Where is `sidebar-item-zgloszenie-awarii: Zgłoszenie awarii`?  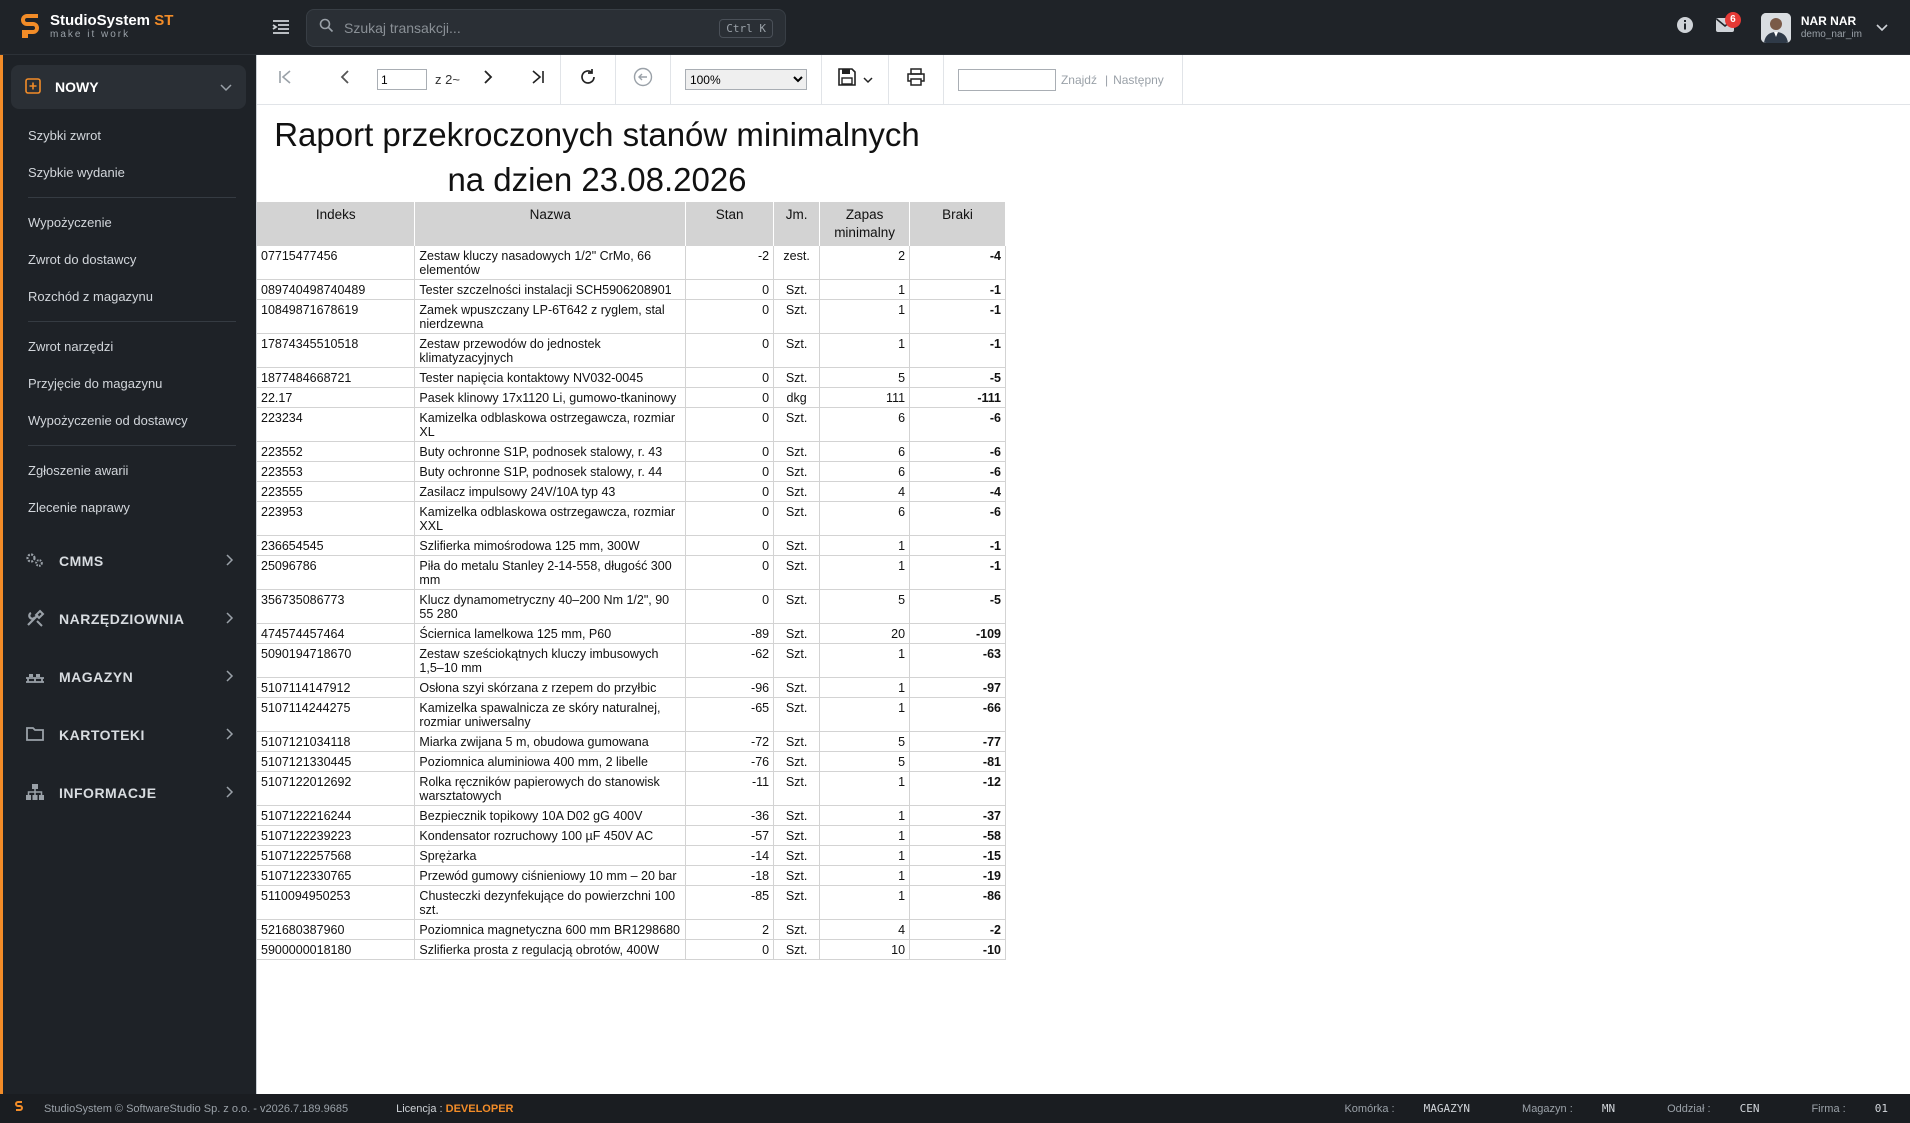
sidebar-item-zgloszenie-awarii: Zgłoszenie awarii is located at coordinates (128, 470).